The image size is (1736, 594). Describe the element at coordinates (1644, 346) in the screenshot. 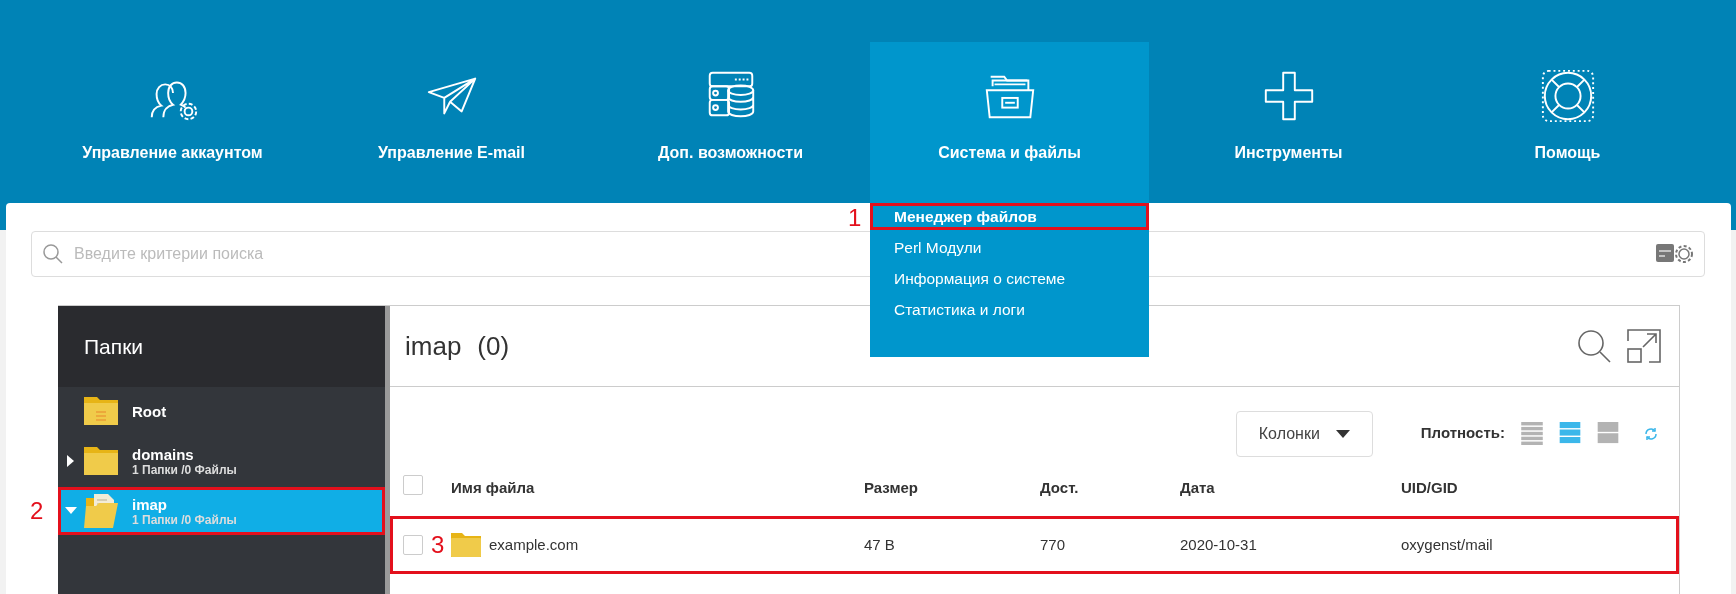

I see `expand-icon` at that location.